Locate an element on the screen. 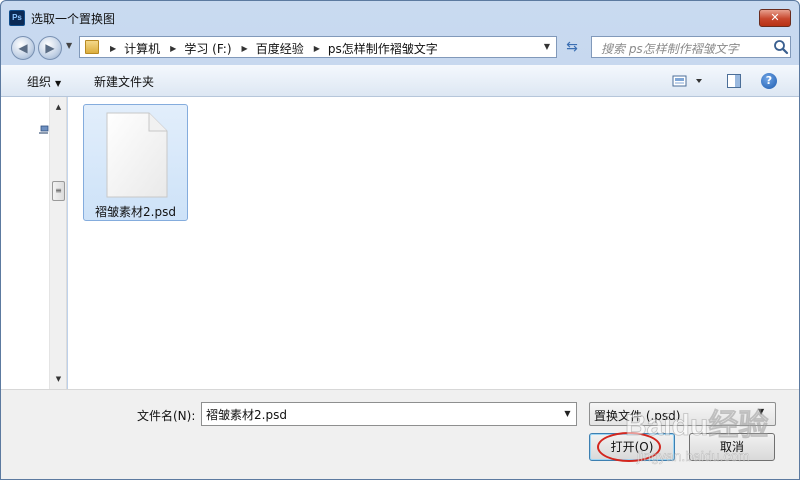 The height and width of the screenshot is (480, 800). scroll-thumb: ≡ is located at coordinates (58, 191).